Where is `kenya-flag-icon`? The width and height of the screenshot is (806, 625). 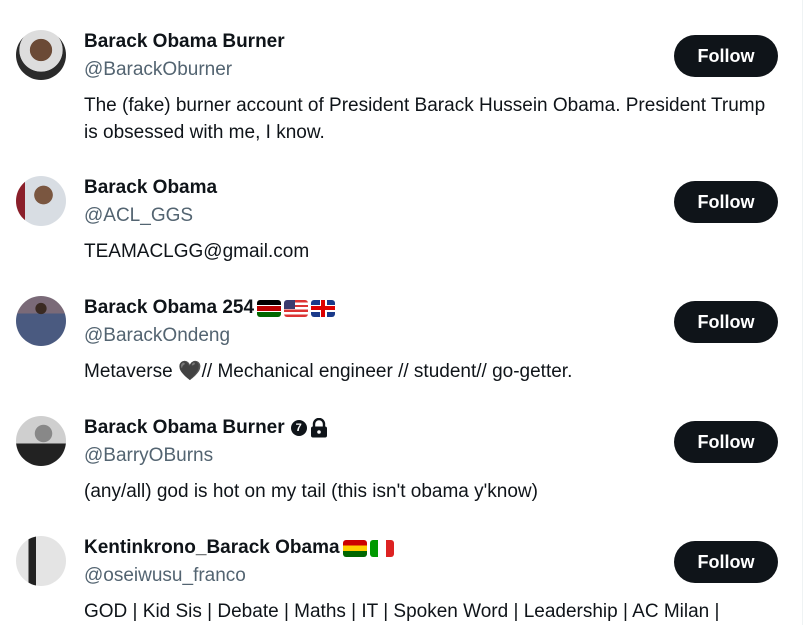 kenya-flag-icon is located at coordinates (269, 308).